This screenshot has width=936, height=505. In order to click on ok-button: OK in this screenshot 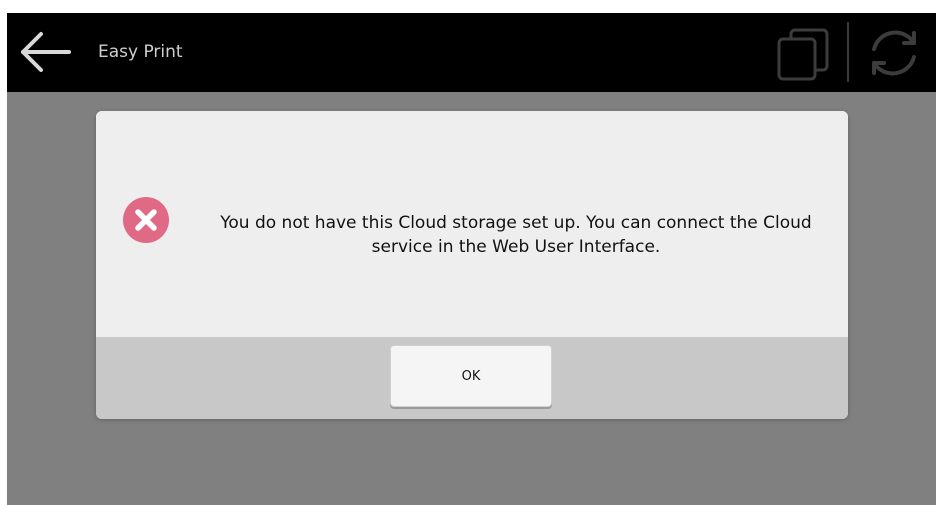, I will do `click(471, 376)`.